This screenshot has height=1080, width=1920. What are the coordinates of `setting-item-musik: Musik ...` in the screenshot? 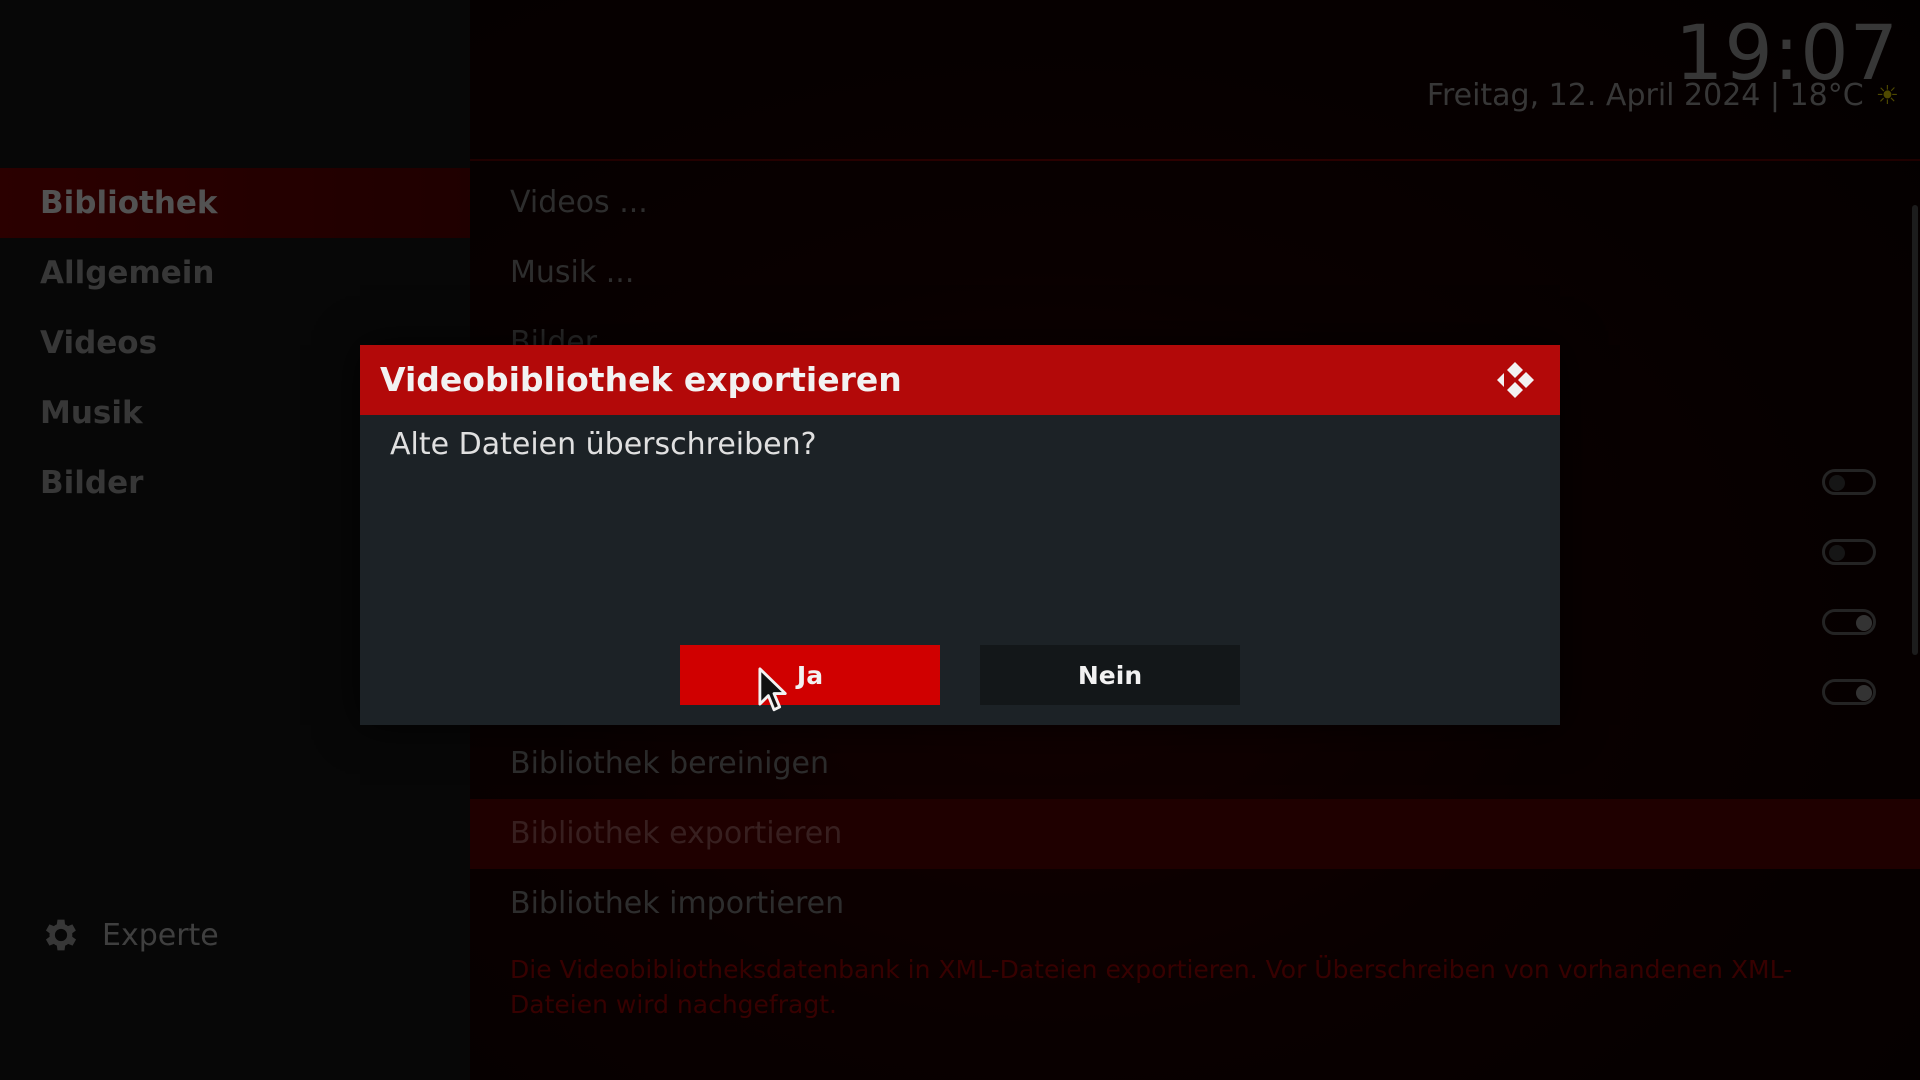 It's located at (1195, 273).